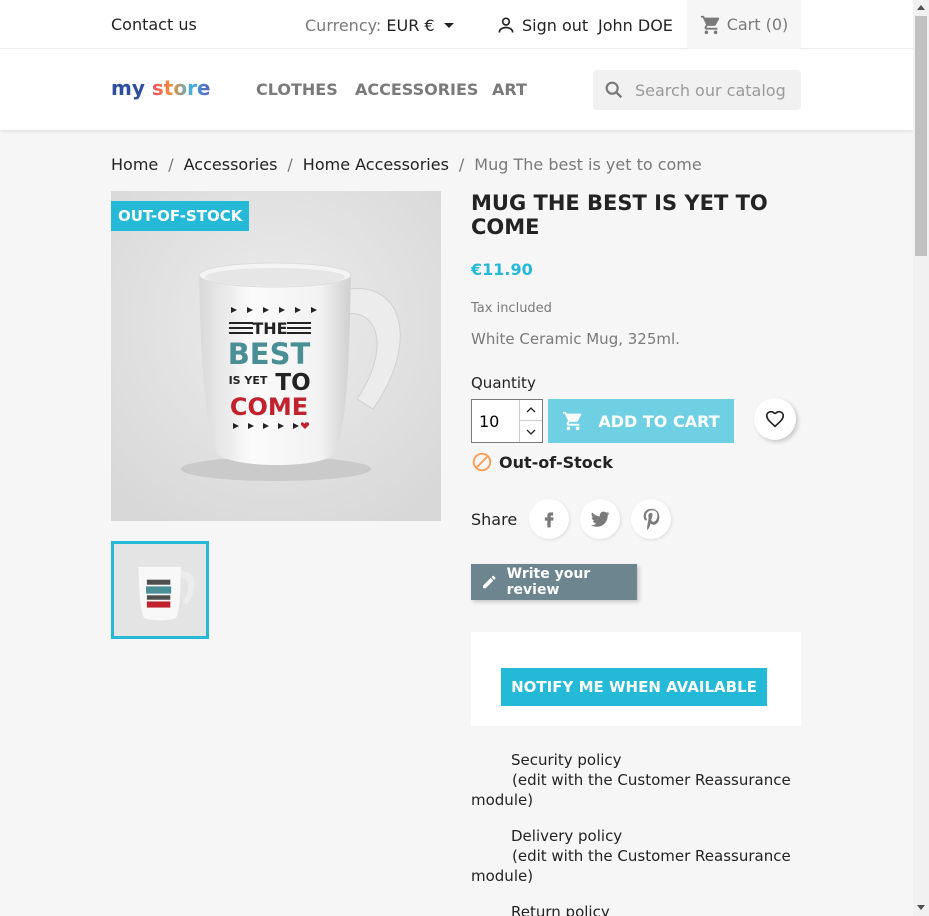  What do you see at coordinates (489, 582) in the screenshot?
I see `pencil-icon` at bounding box center [489, 582].